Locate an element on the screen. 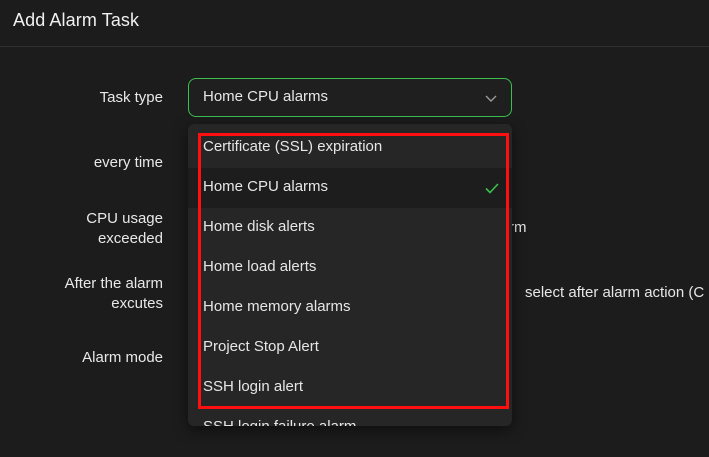 This screenshot has height=457, width=709. after-alarm-label: After the alarm excutes is located at coordinates (96, 294).